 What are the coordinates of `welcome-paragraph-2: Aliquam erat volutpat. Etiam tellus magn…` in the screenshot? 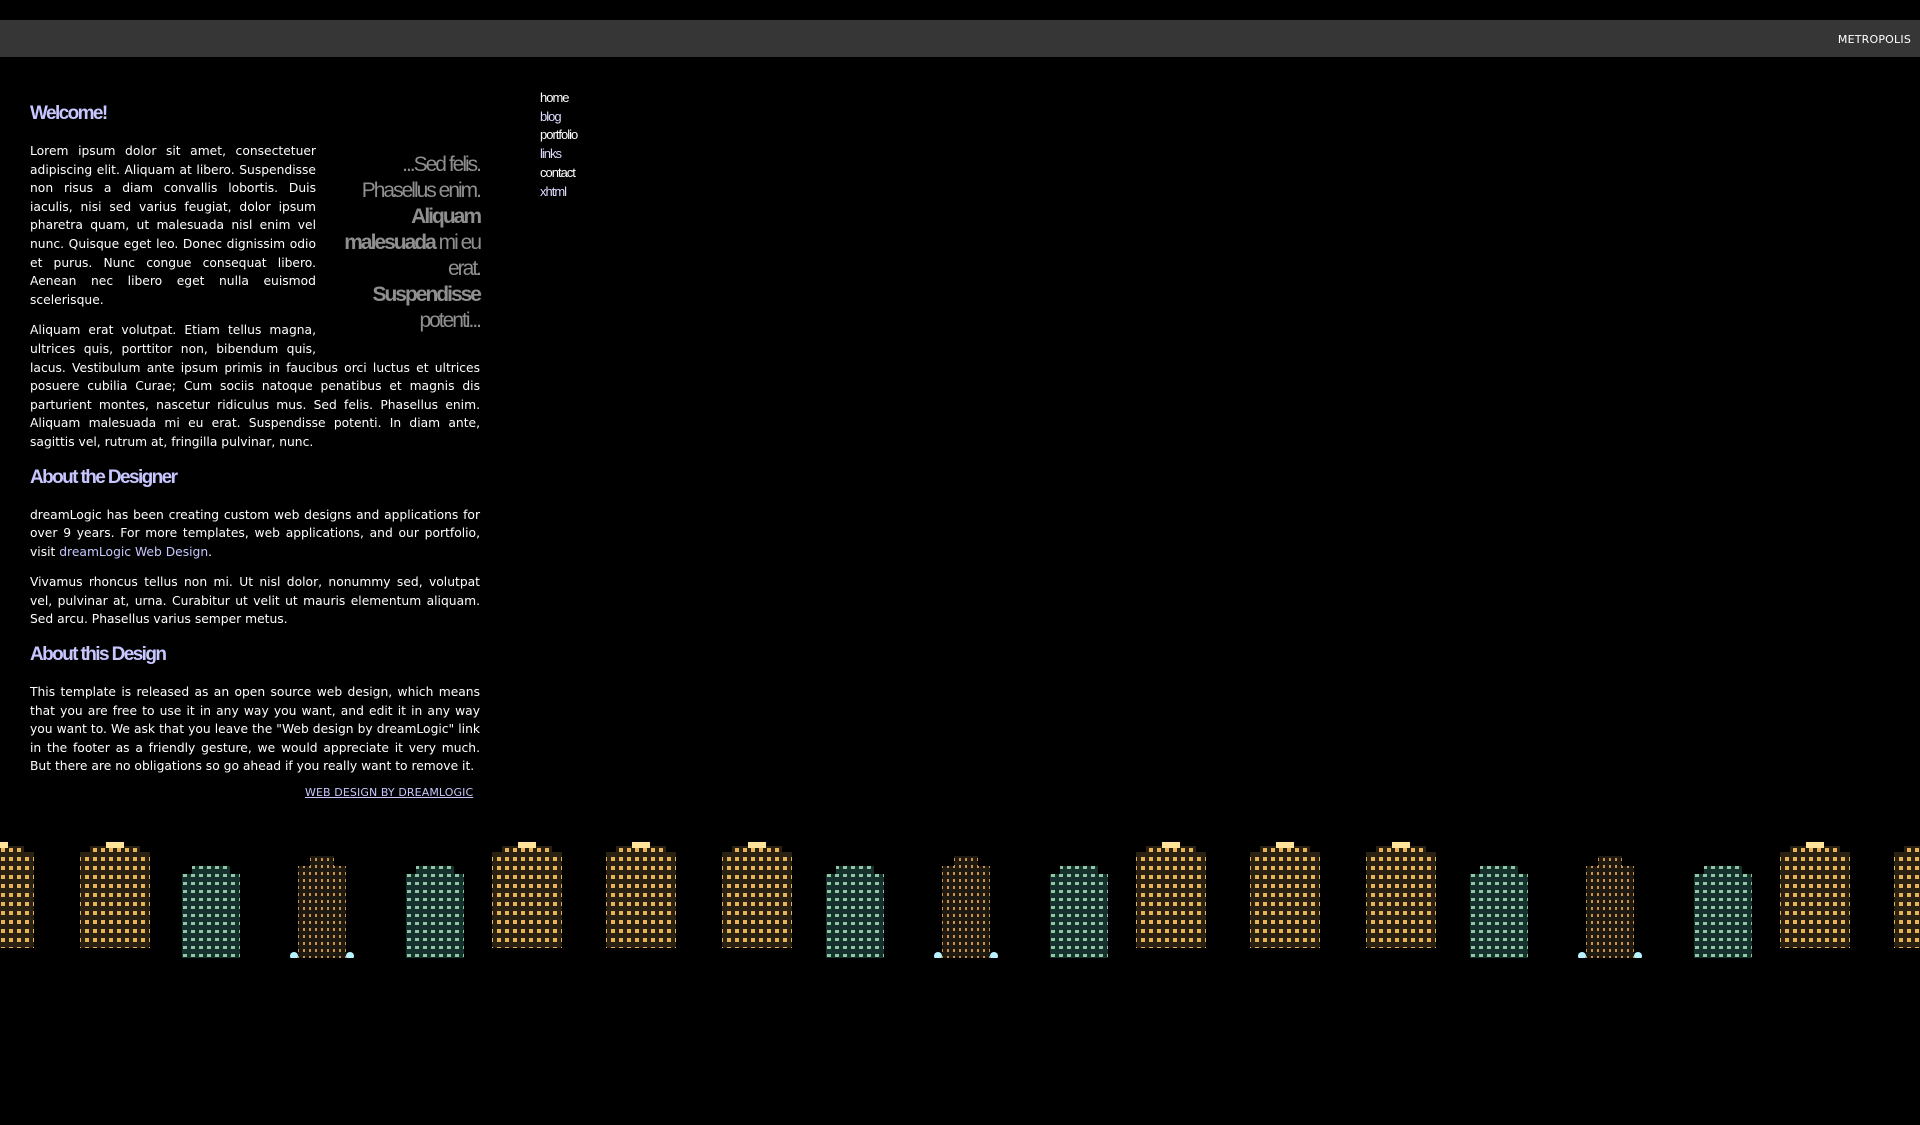 It's located at (255, 386).